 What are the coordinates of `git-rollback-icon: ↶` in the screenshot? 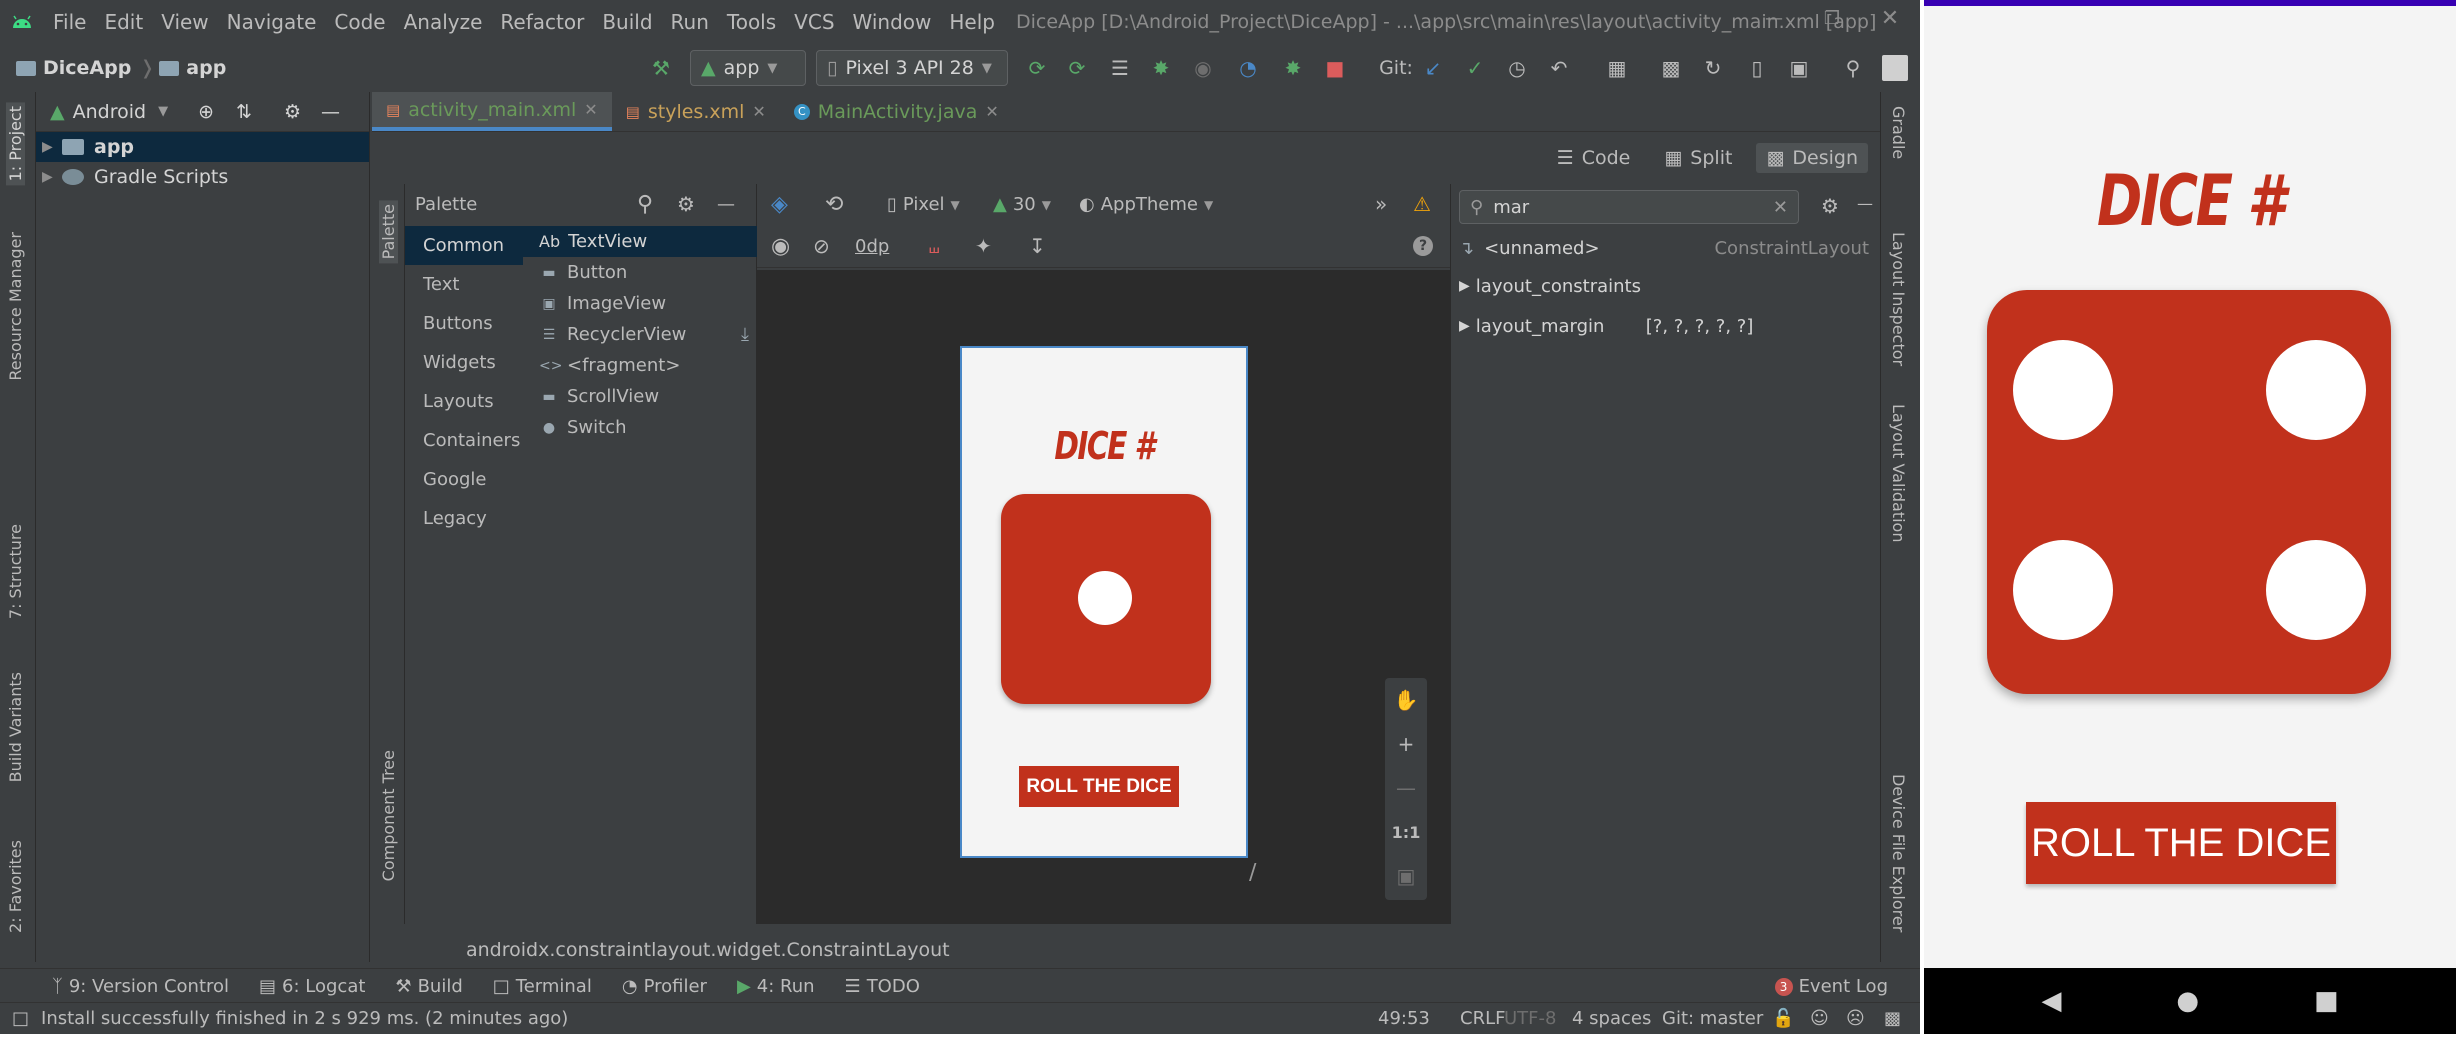 It's located at (1559, 68).